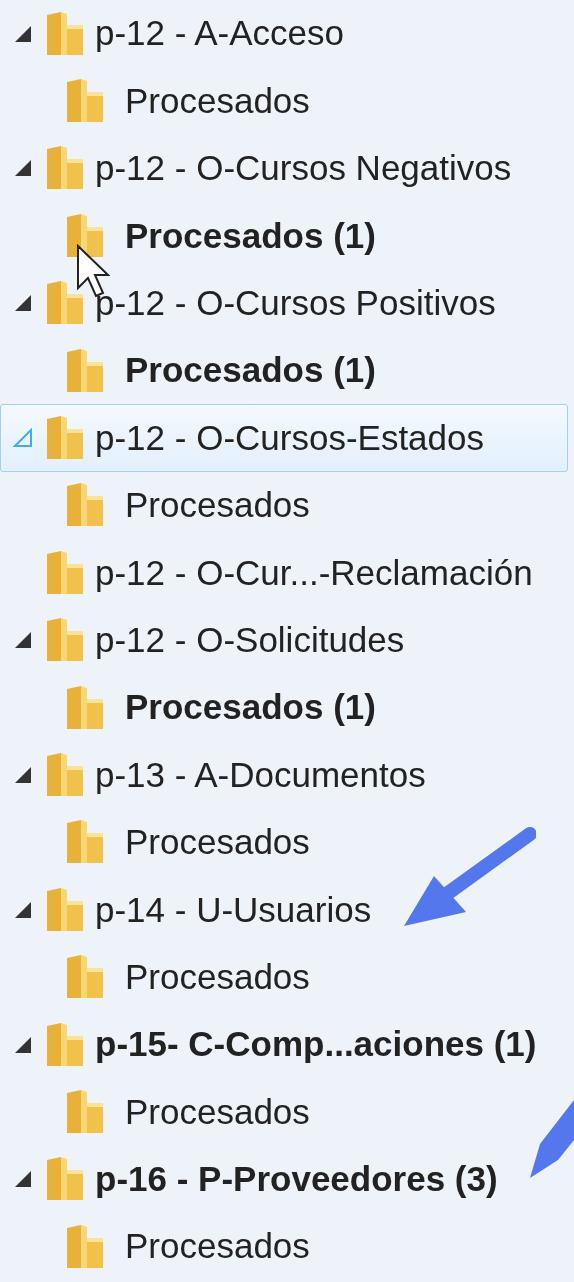 This screenshot has height=1282, width=574. I want to click on folder-row: p-12 - O-Cursos Positivos, so click(284, 303).